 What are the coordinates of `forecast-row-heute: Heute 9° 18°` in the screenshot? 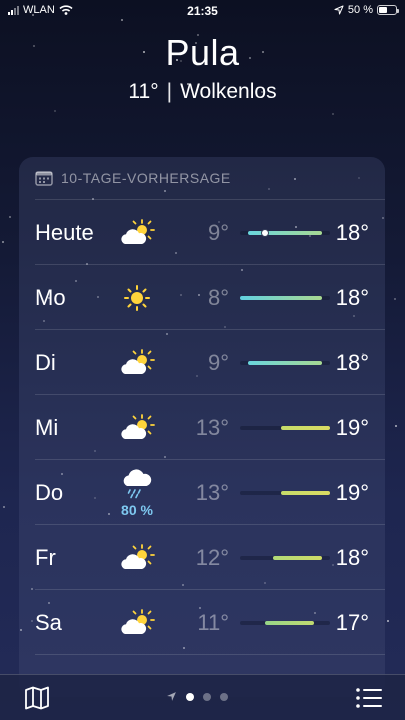 It's located at (210, 232).